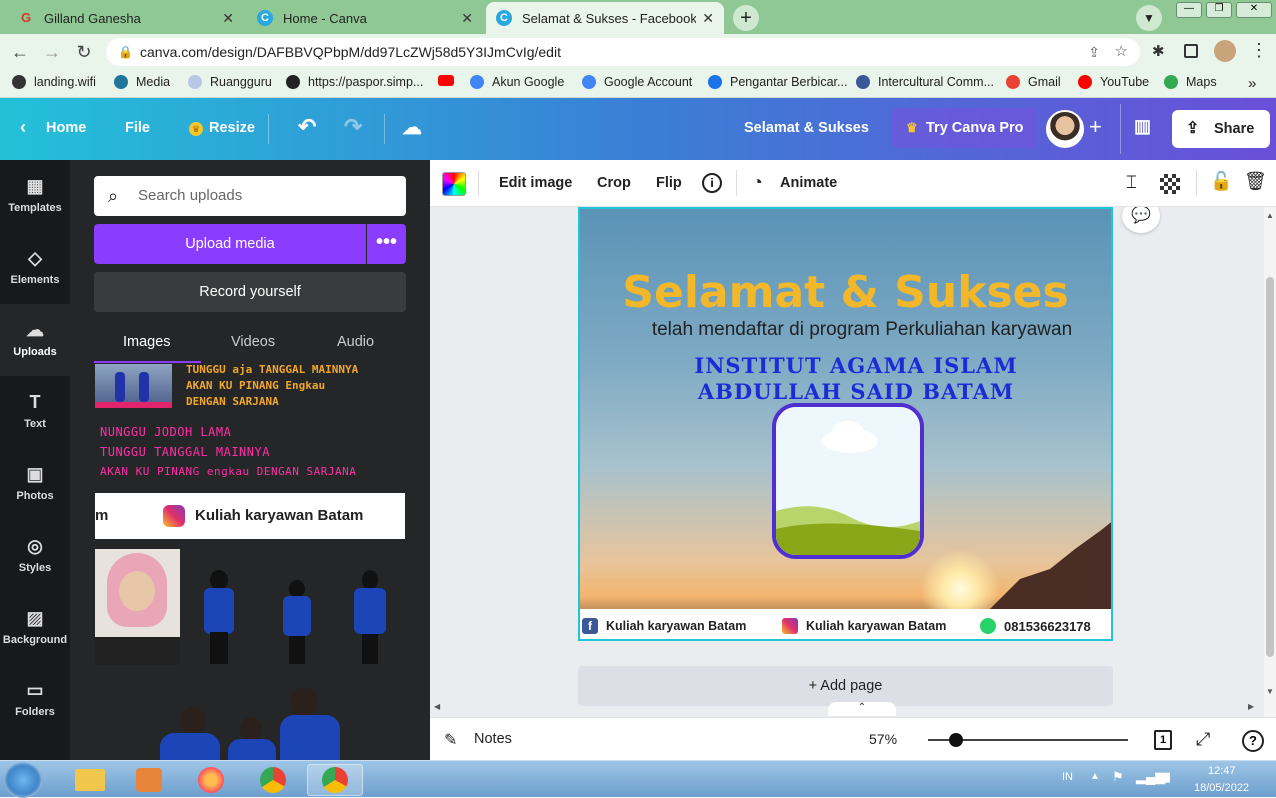 The image size is (1276, 798). I want to click on vertical-scrollbar: ▲ ▼, so click(1270, 462).